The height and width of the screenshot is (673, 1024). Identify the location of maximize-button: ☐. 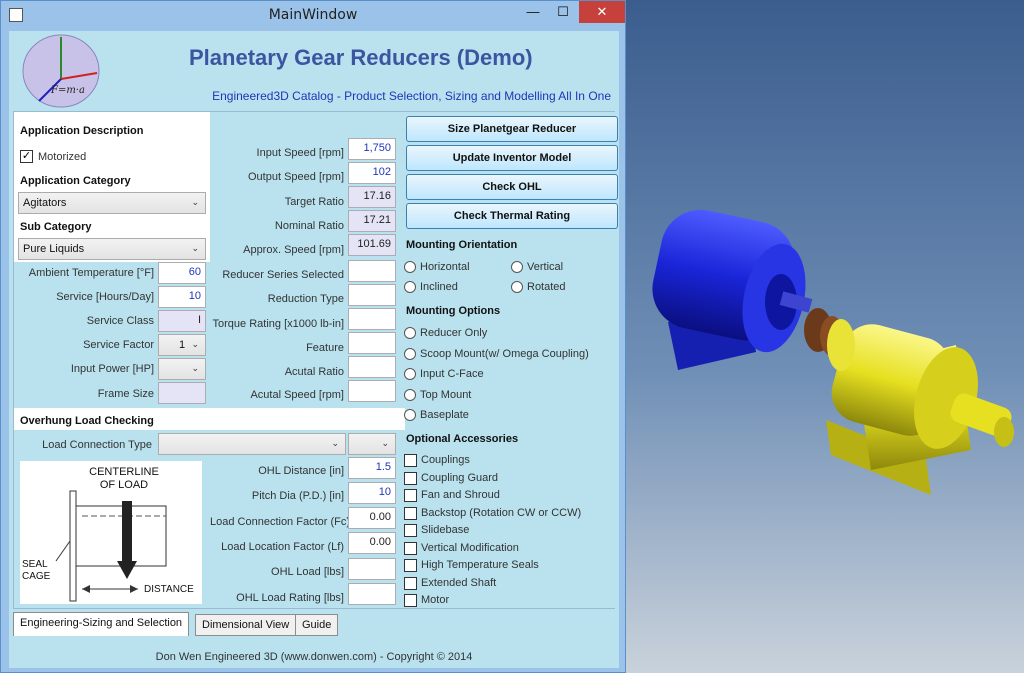
(563, 12).